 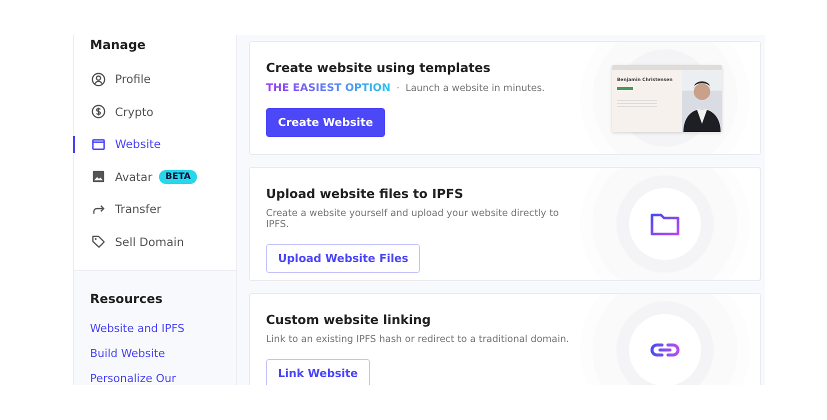 I want to click on option-tag: THE EASIEST OPTION, so click(x=328, y=88).